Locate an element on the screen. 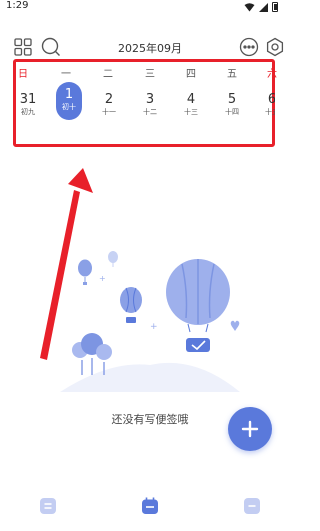  more-icon is located at coordinates (249, 47).